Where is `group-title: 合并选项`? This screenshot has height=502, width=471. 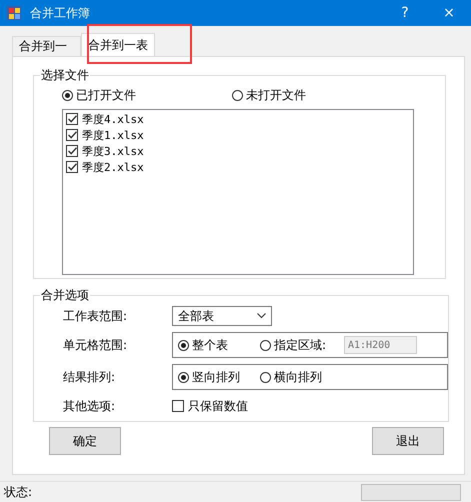 group-title: 合并选项 is located at coordinates (65, 295).